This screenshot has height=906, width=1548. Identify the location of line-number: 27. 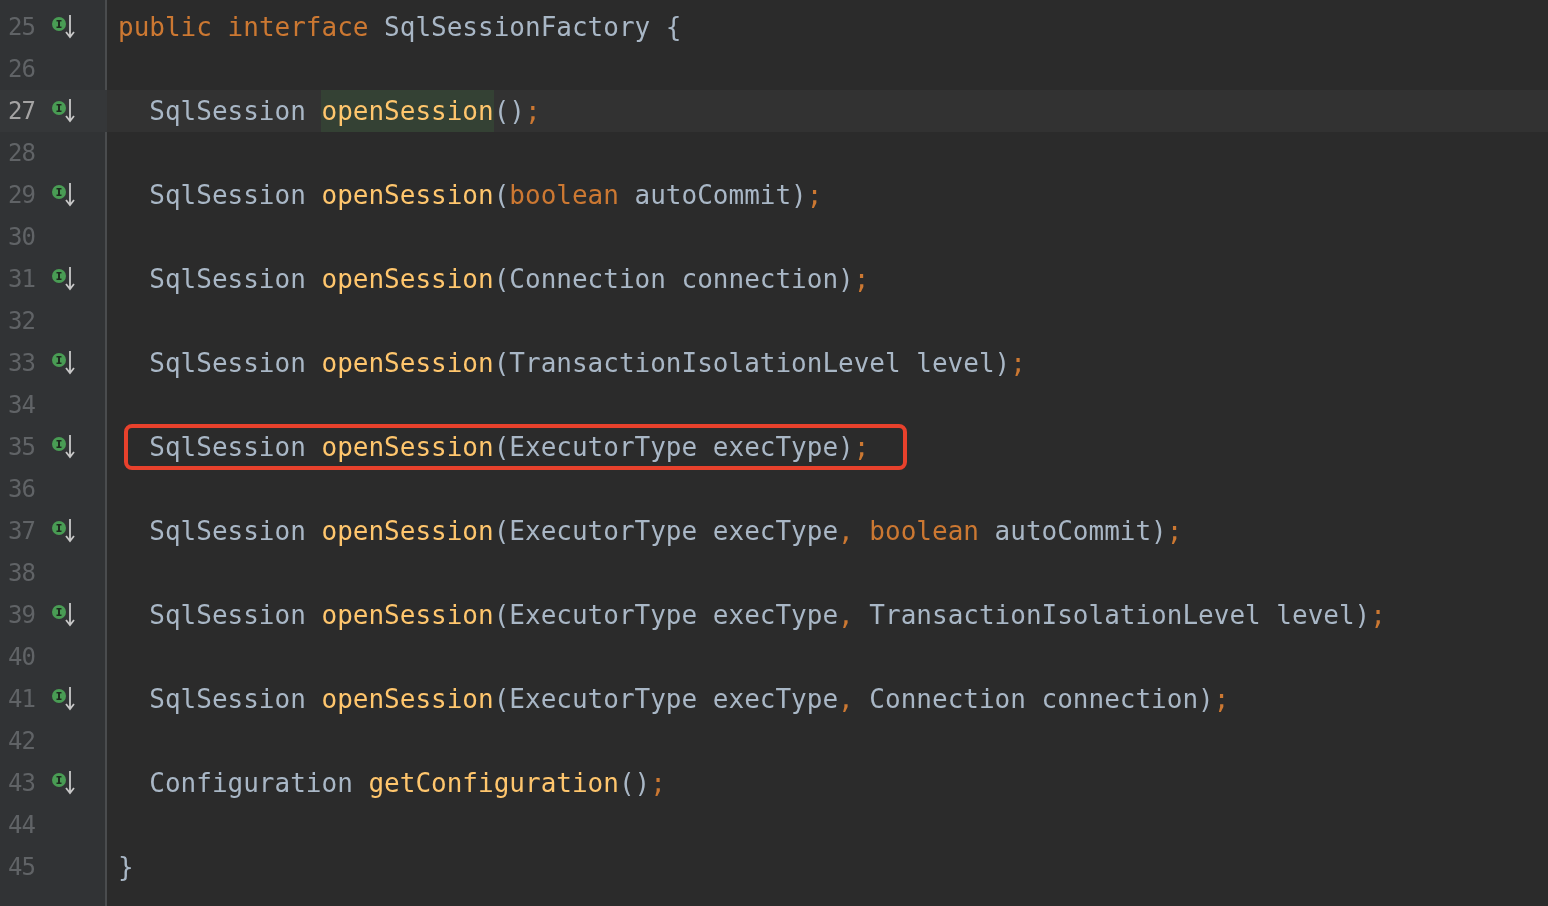
(21, 111).